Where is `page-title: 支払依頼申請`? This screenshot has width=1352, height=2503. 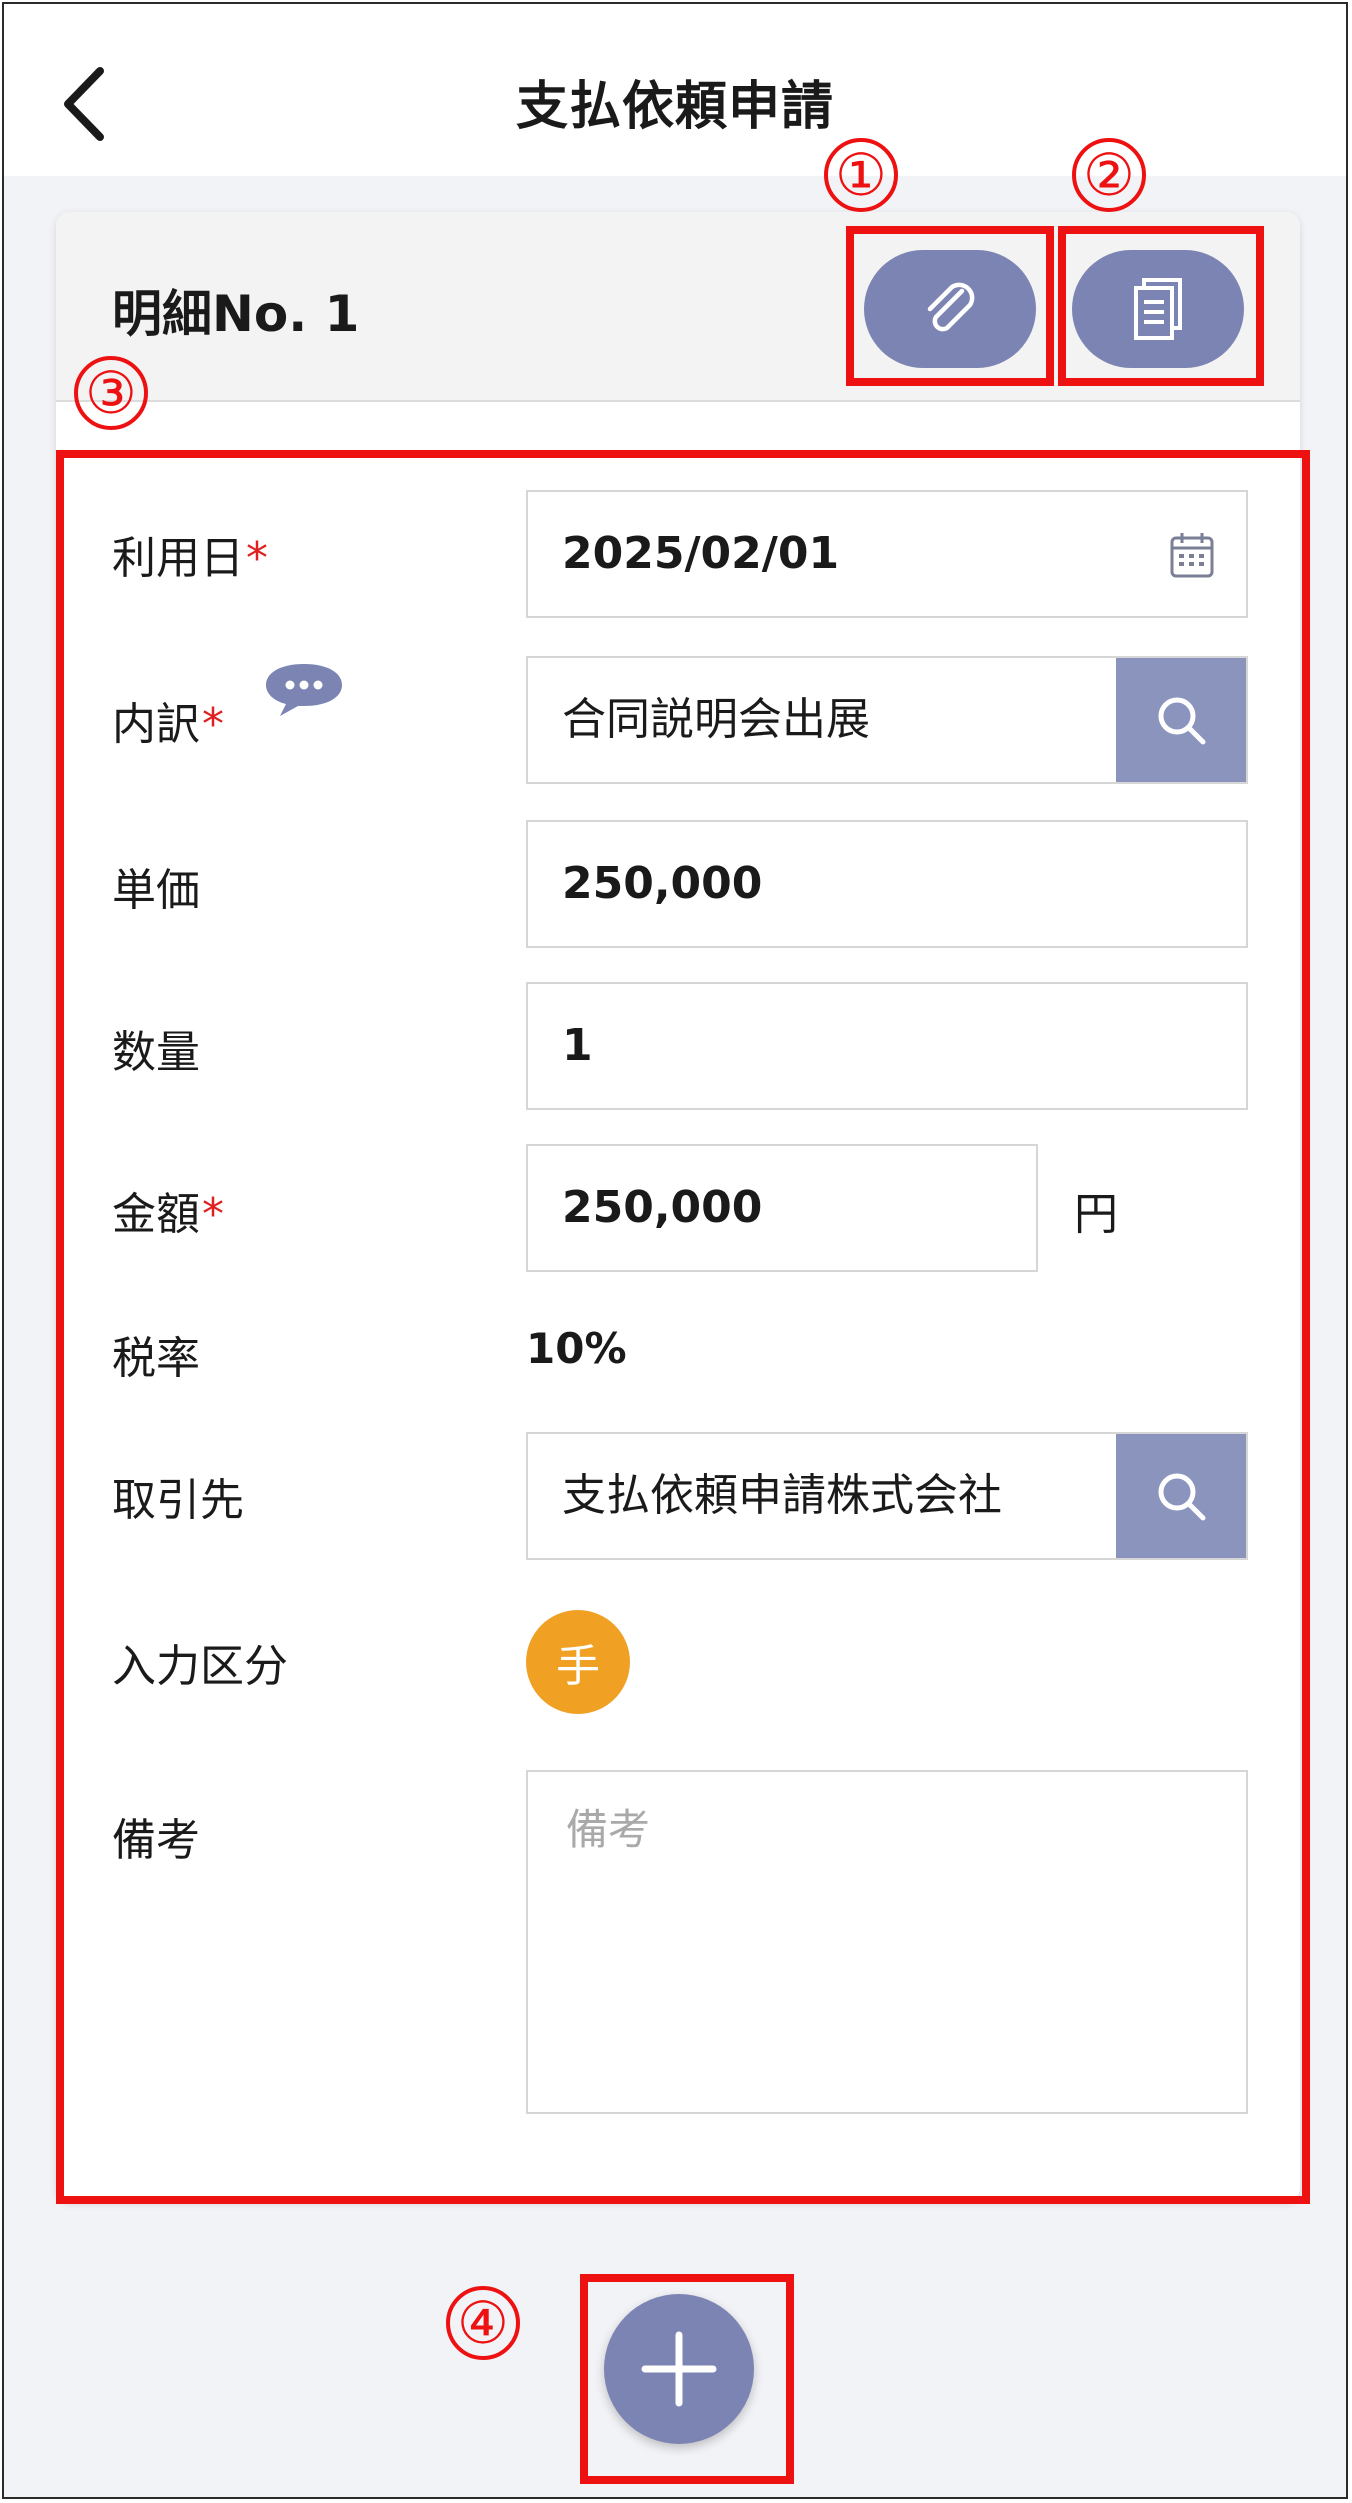 page-title: 支払依頼申請 is located at coordinates (674, 107).